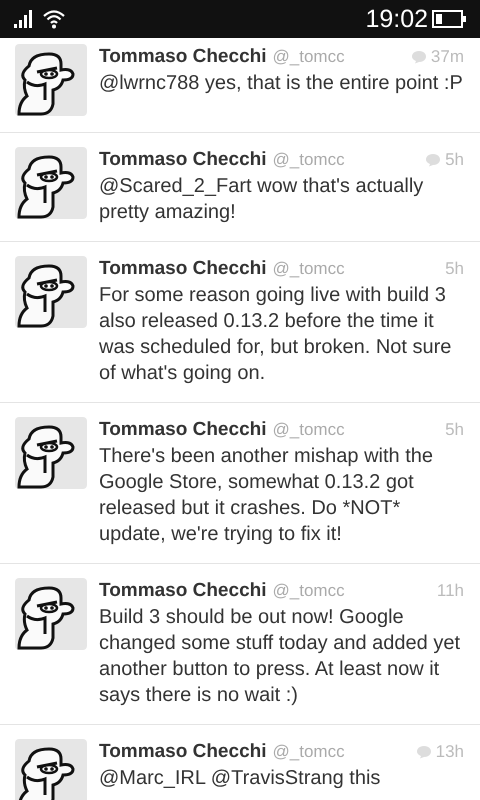 Image resolution: width=480 pixels, height=800 pixels. Describe the element at coordinates (396, 19) in the screenshot. I see `clock-time: 19:02` at that location.